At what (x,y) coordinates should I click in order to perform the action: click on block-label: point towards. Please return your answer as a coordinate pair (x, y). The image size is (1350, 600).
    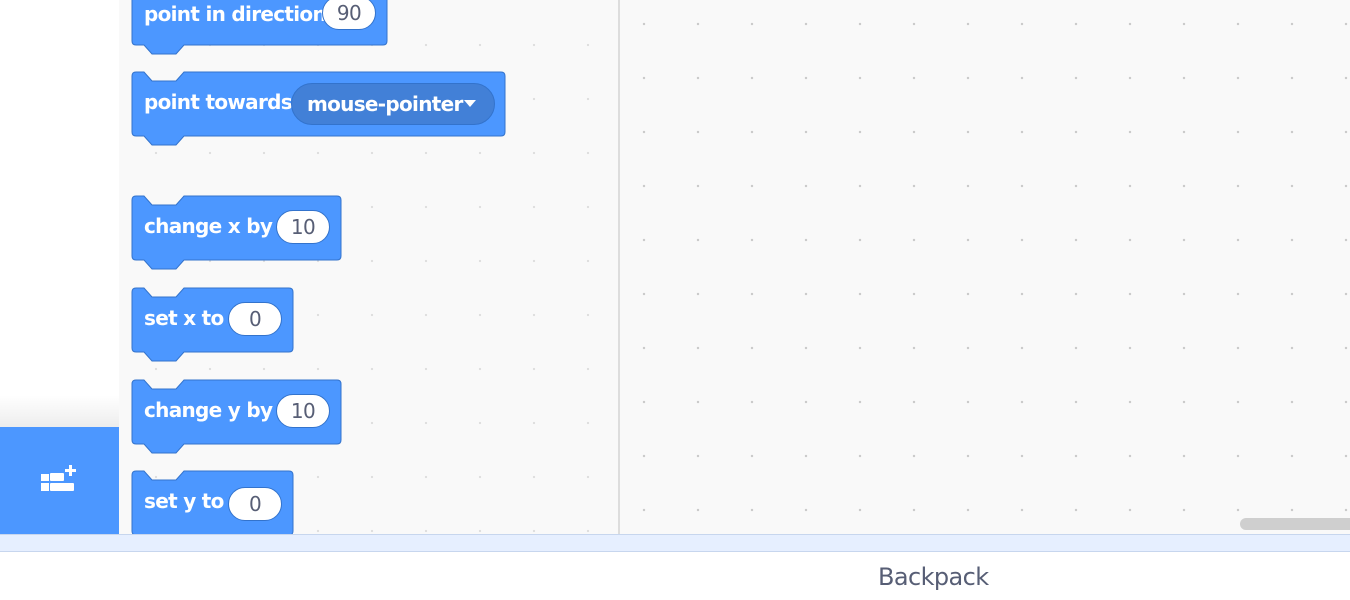
    Looking at the image, I should click on (218, 102).